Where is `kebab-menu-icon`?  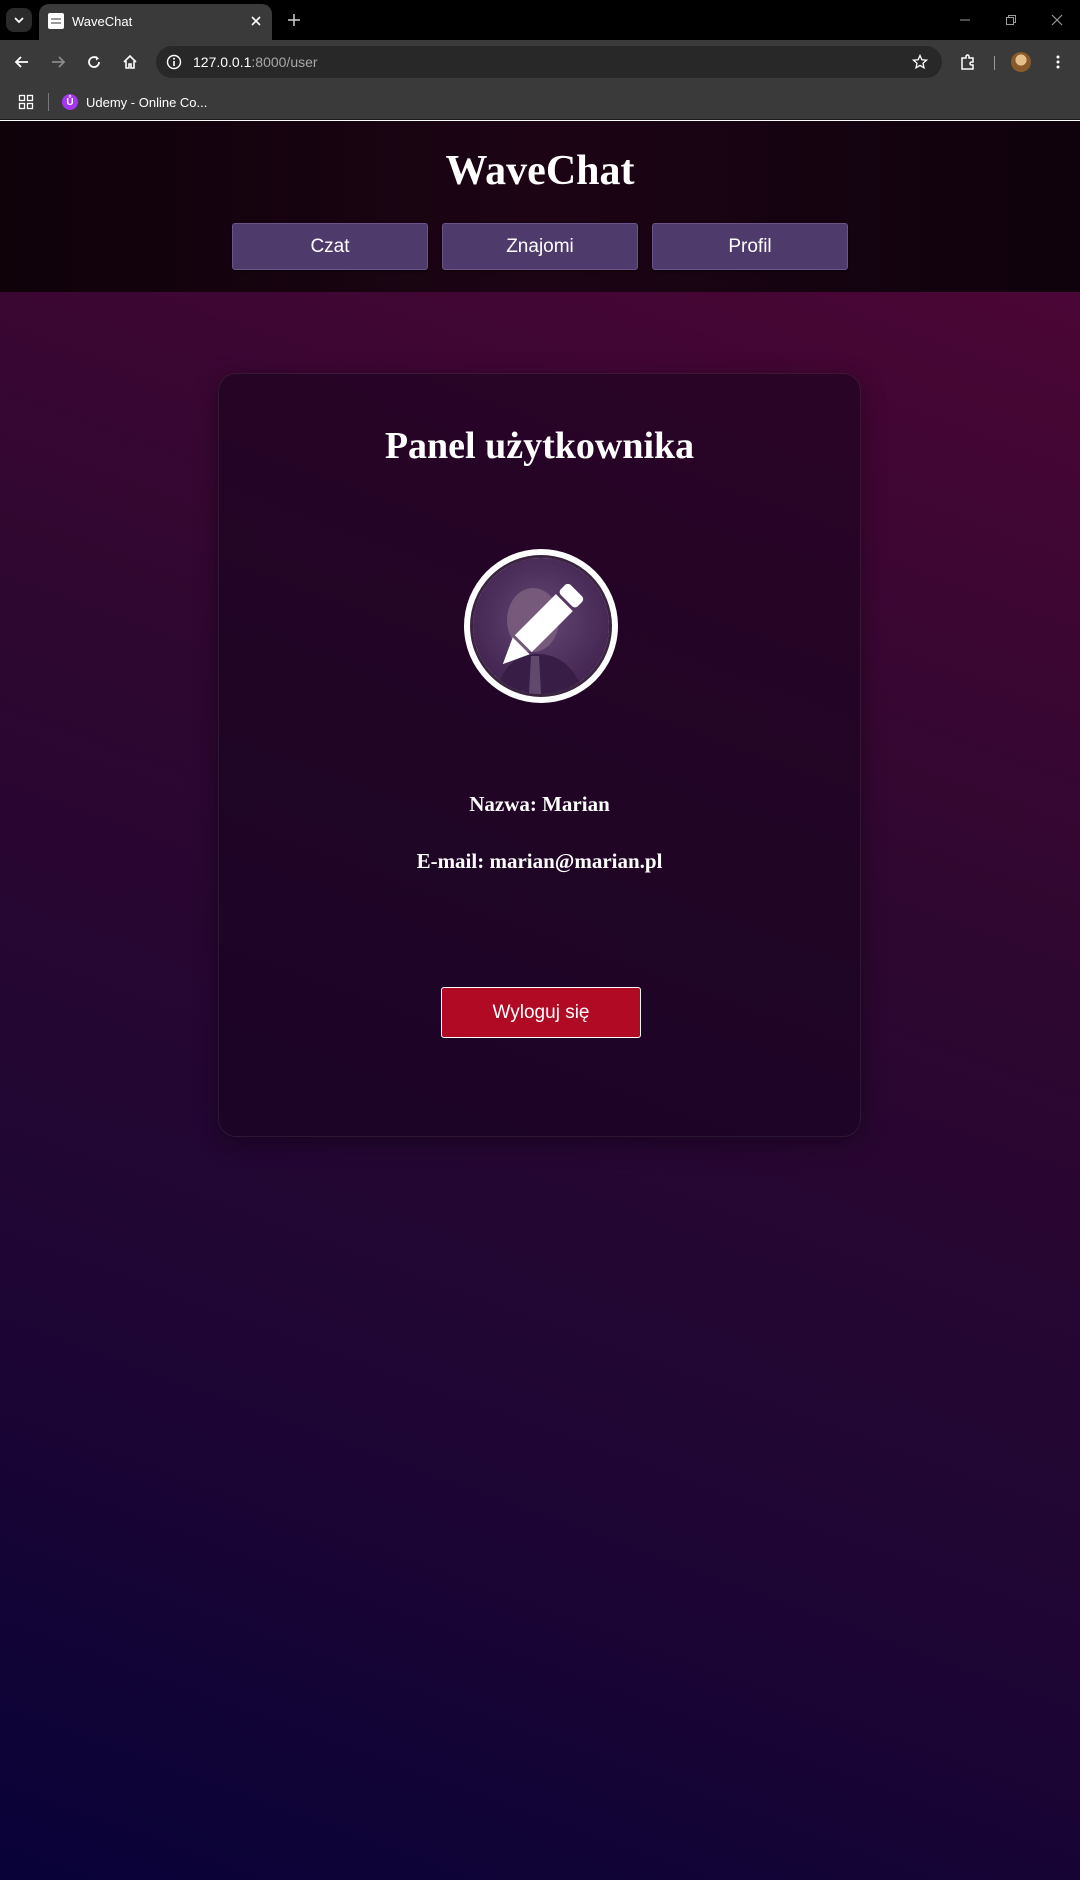 kebab-menu-icon is located at coordinates (1058, 62).